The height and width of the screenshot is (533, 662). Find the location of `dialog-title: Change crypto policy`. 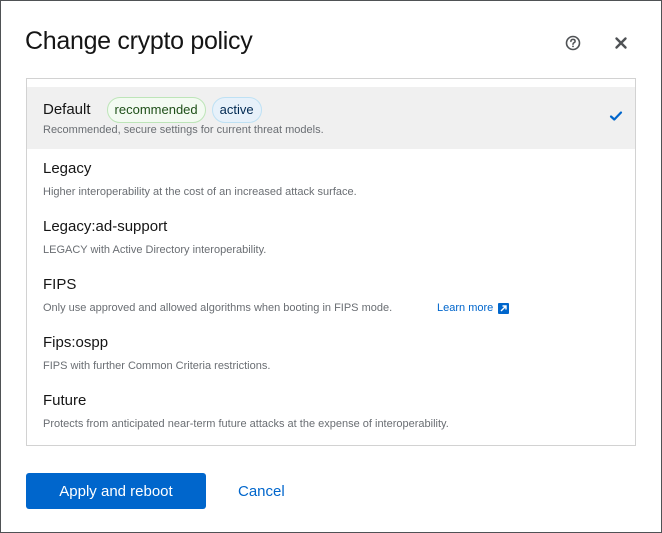

dialog-title: Change crypto policy is located at coordinates (139, 41).